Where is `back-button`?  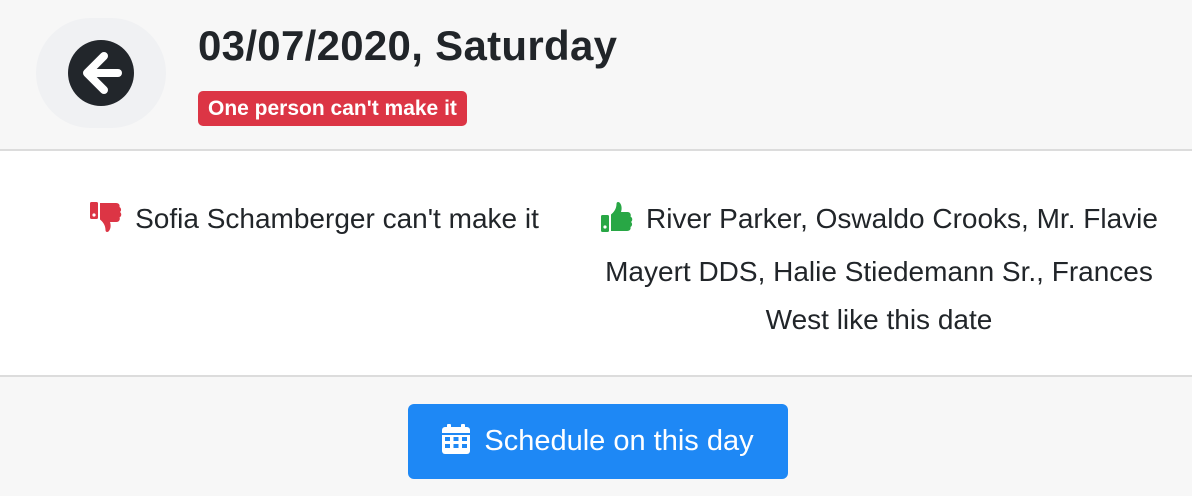 back-button is located at coordinates (101, 73).